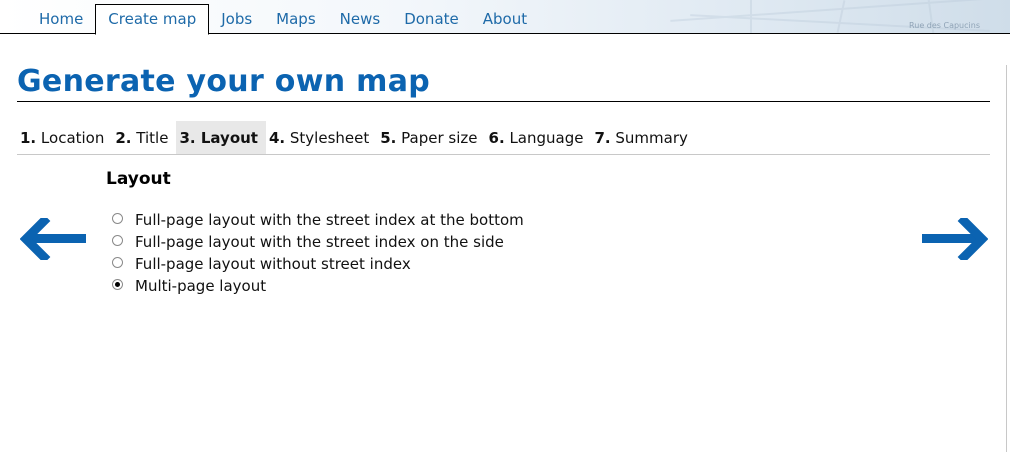  I want to click on previous-step-button, so click(53, 239).